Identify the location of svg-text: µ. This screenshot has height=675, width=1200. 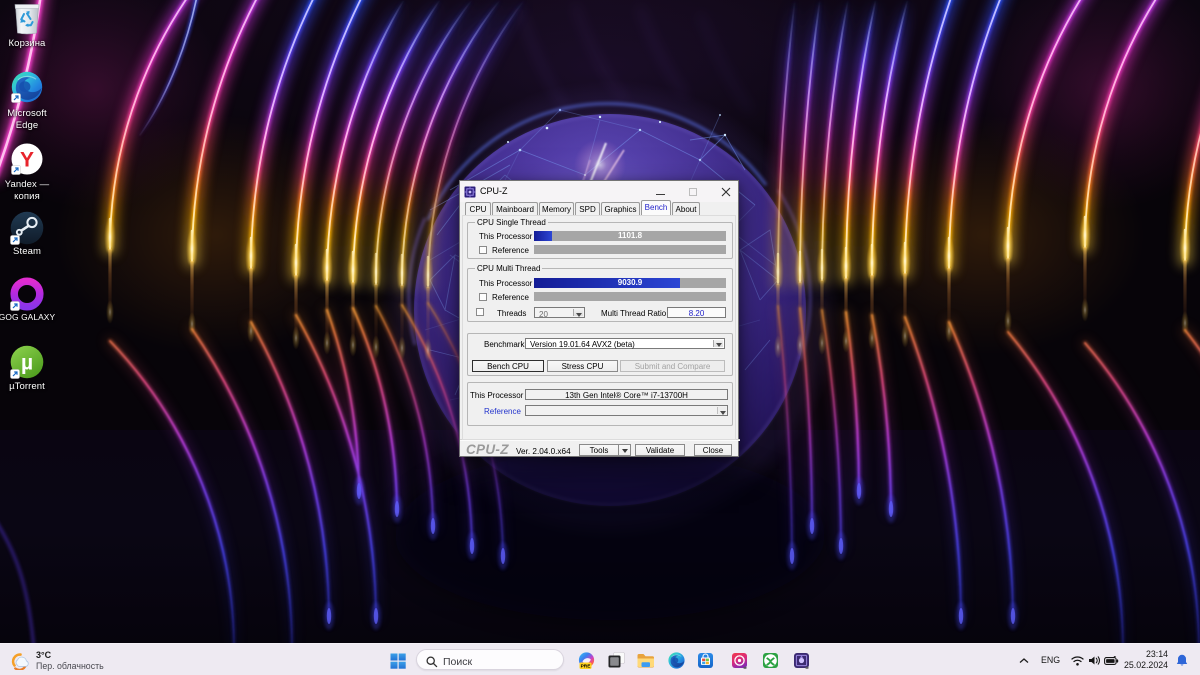
(27, 363).